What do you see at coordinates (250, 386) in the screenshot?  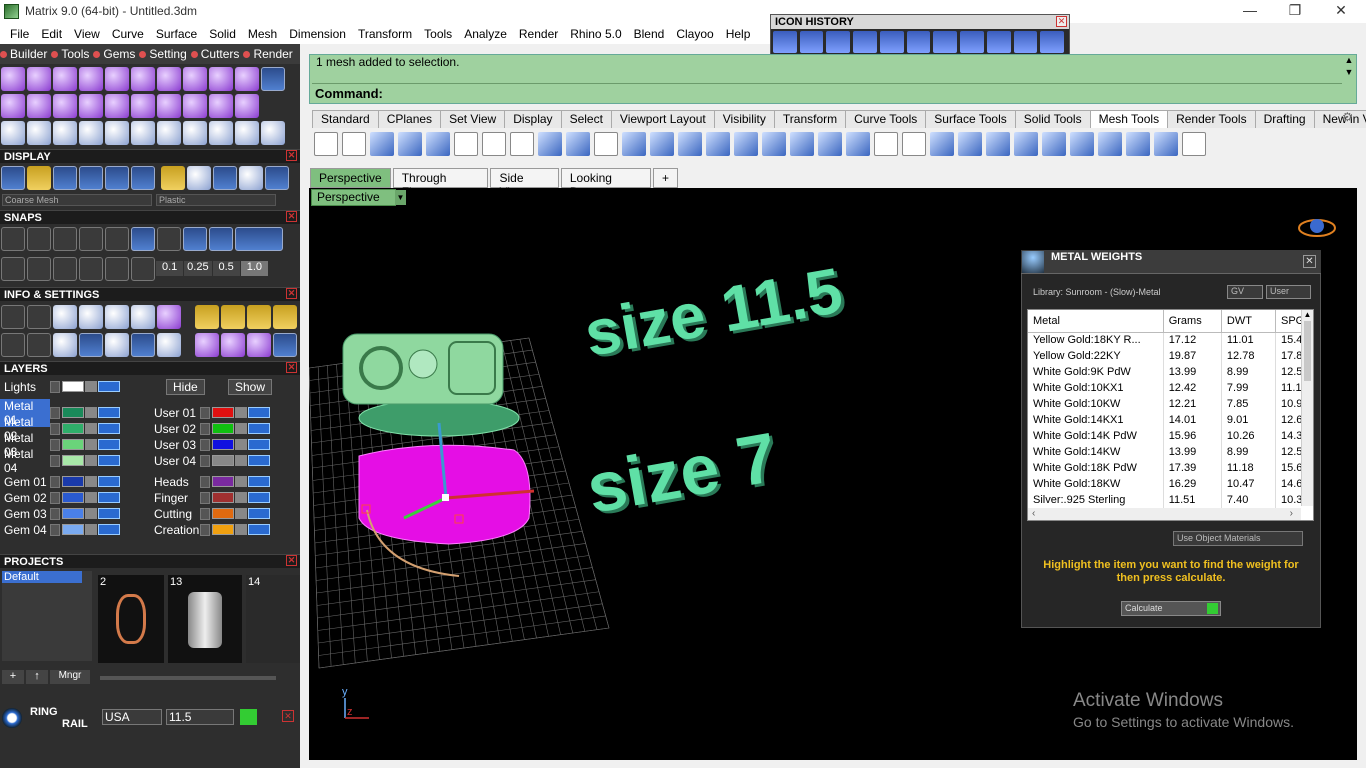 I see `show-button: Show` at bounding box center [250, 386].